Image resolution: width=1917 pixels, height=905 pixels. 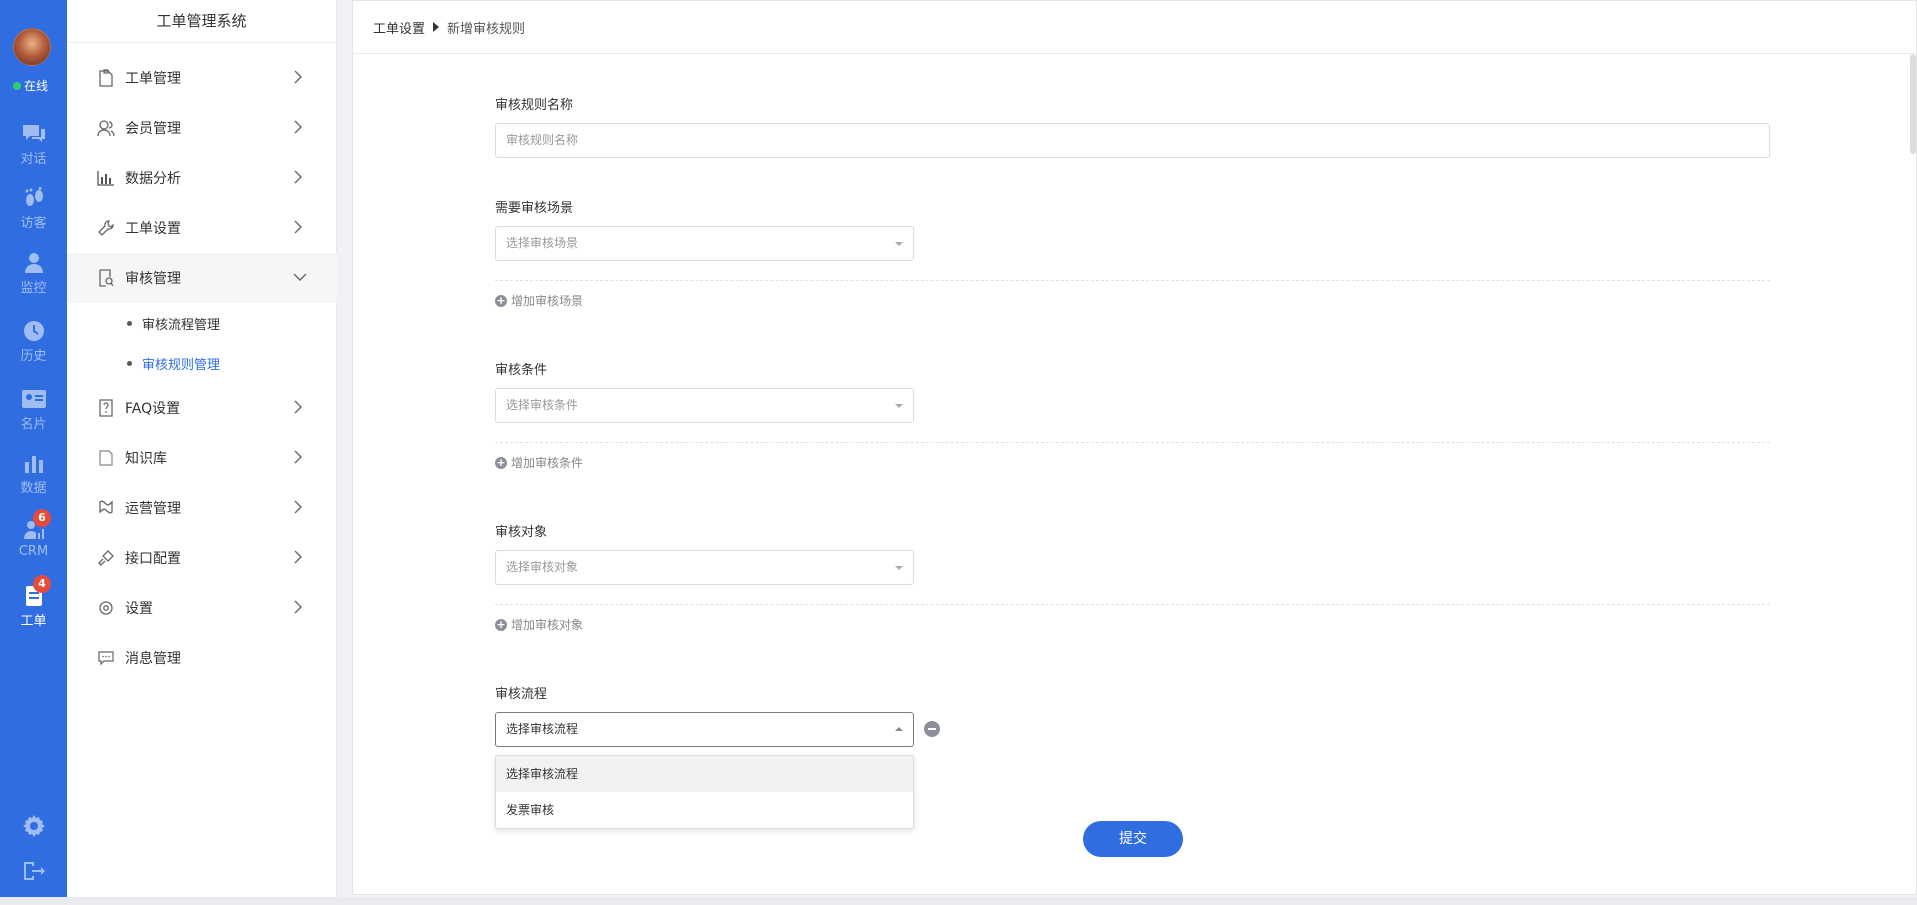 I want to click on rail-item-crm: CRM, so click(x=33, y=539).